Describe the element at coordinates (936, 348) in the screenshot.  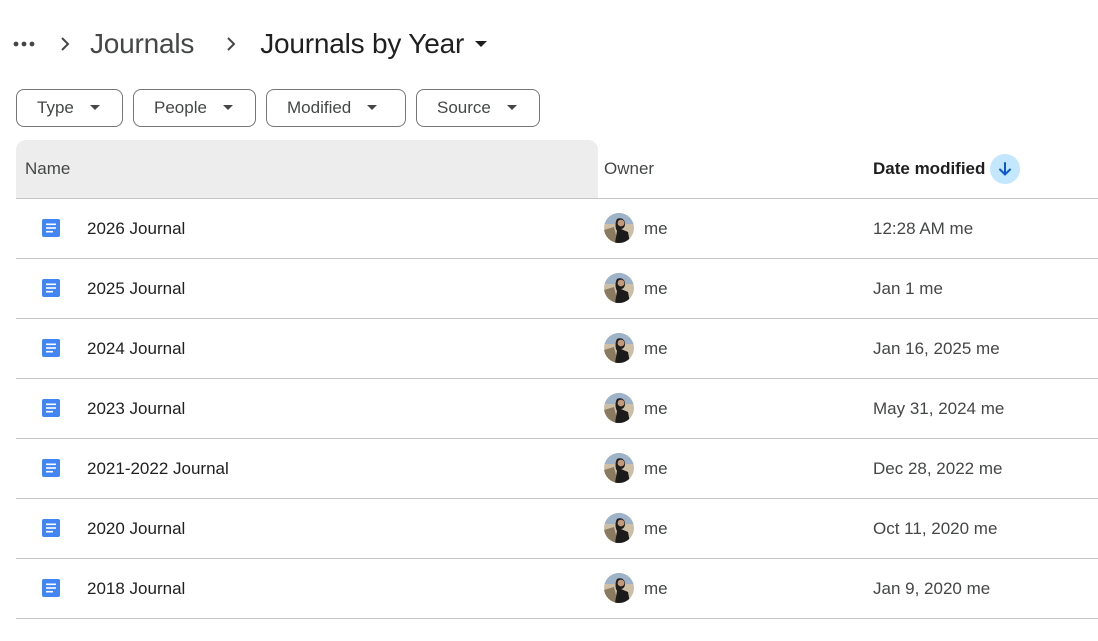
I see `date-modified: Jan 16, 2025 me` at that location.